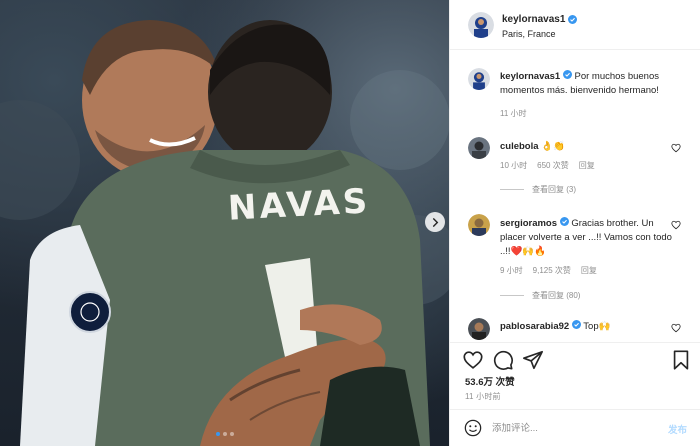 This screenshot has height=446, width=700. What do you see at coordinates (483, 396) in the screenshot?
I see `post-timestamp: 11 小时前` at bounding box center [483, 396].